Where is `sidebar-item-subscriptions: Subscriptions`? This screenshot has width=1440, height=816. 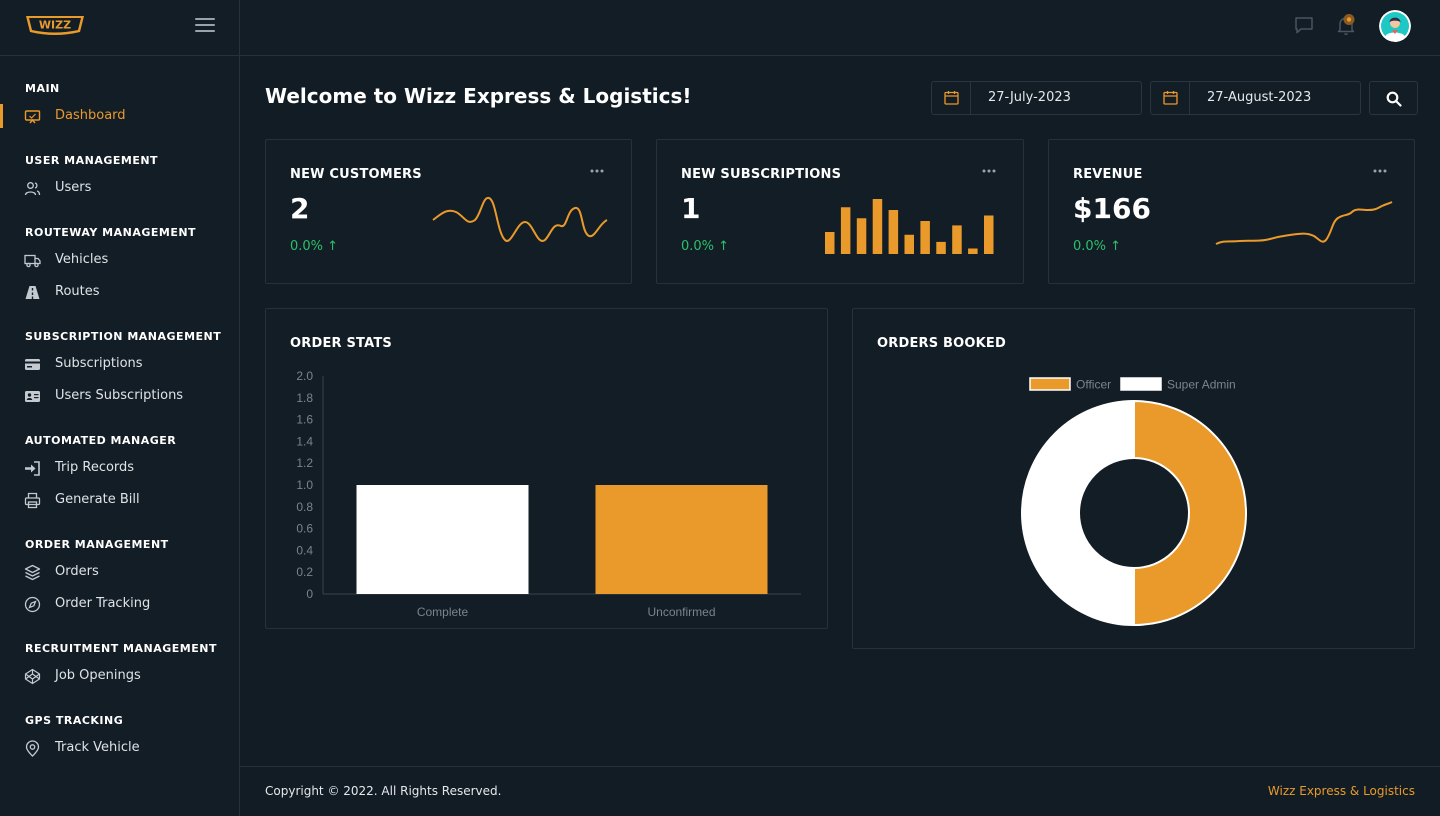
sidebar-item-subscriptions: Subscriptions is located at coordinates (119, 364).